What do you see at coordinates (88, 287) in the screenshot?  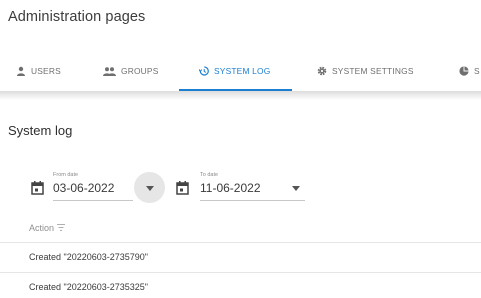 I see `table-row: Created "20220603-2735325"` at bounding box center [88, 287].